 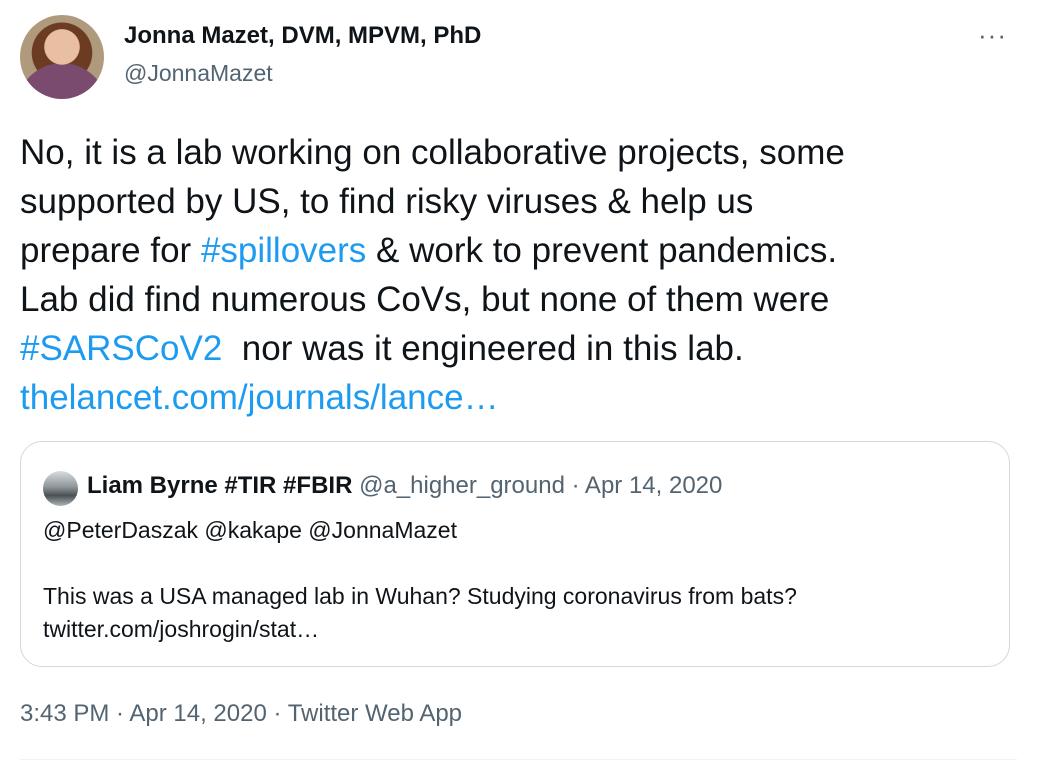 I want to click on quoted-author-name: Liam Byrne #TIR #FBIR, so click(x=220, y=485).